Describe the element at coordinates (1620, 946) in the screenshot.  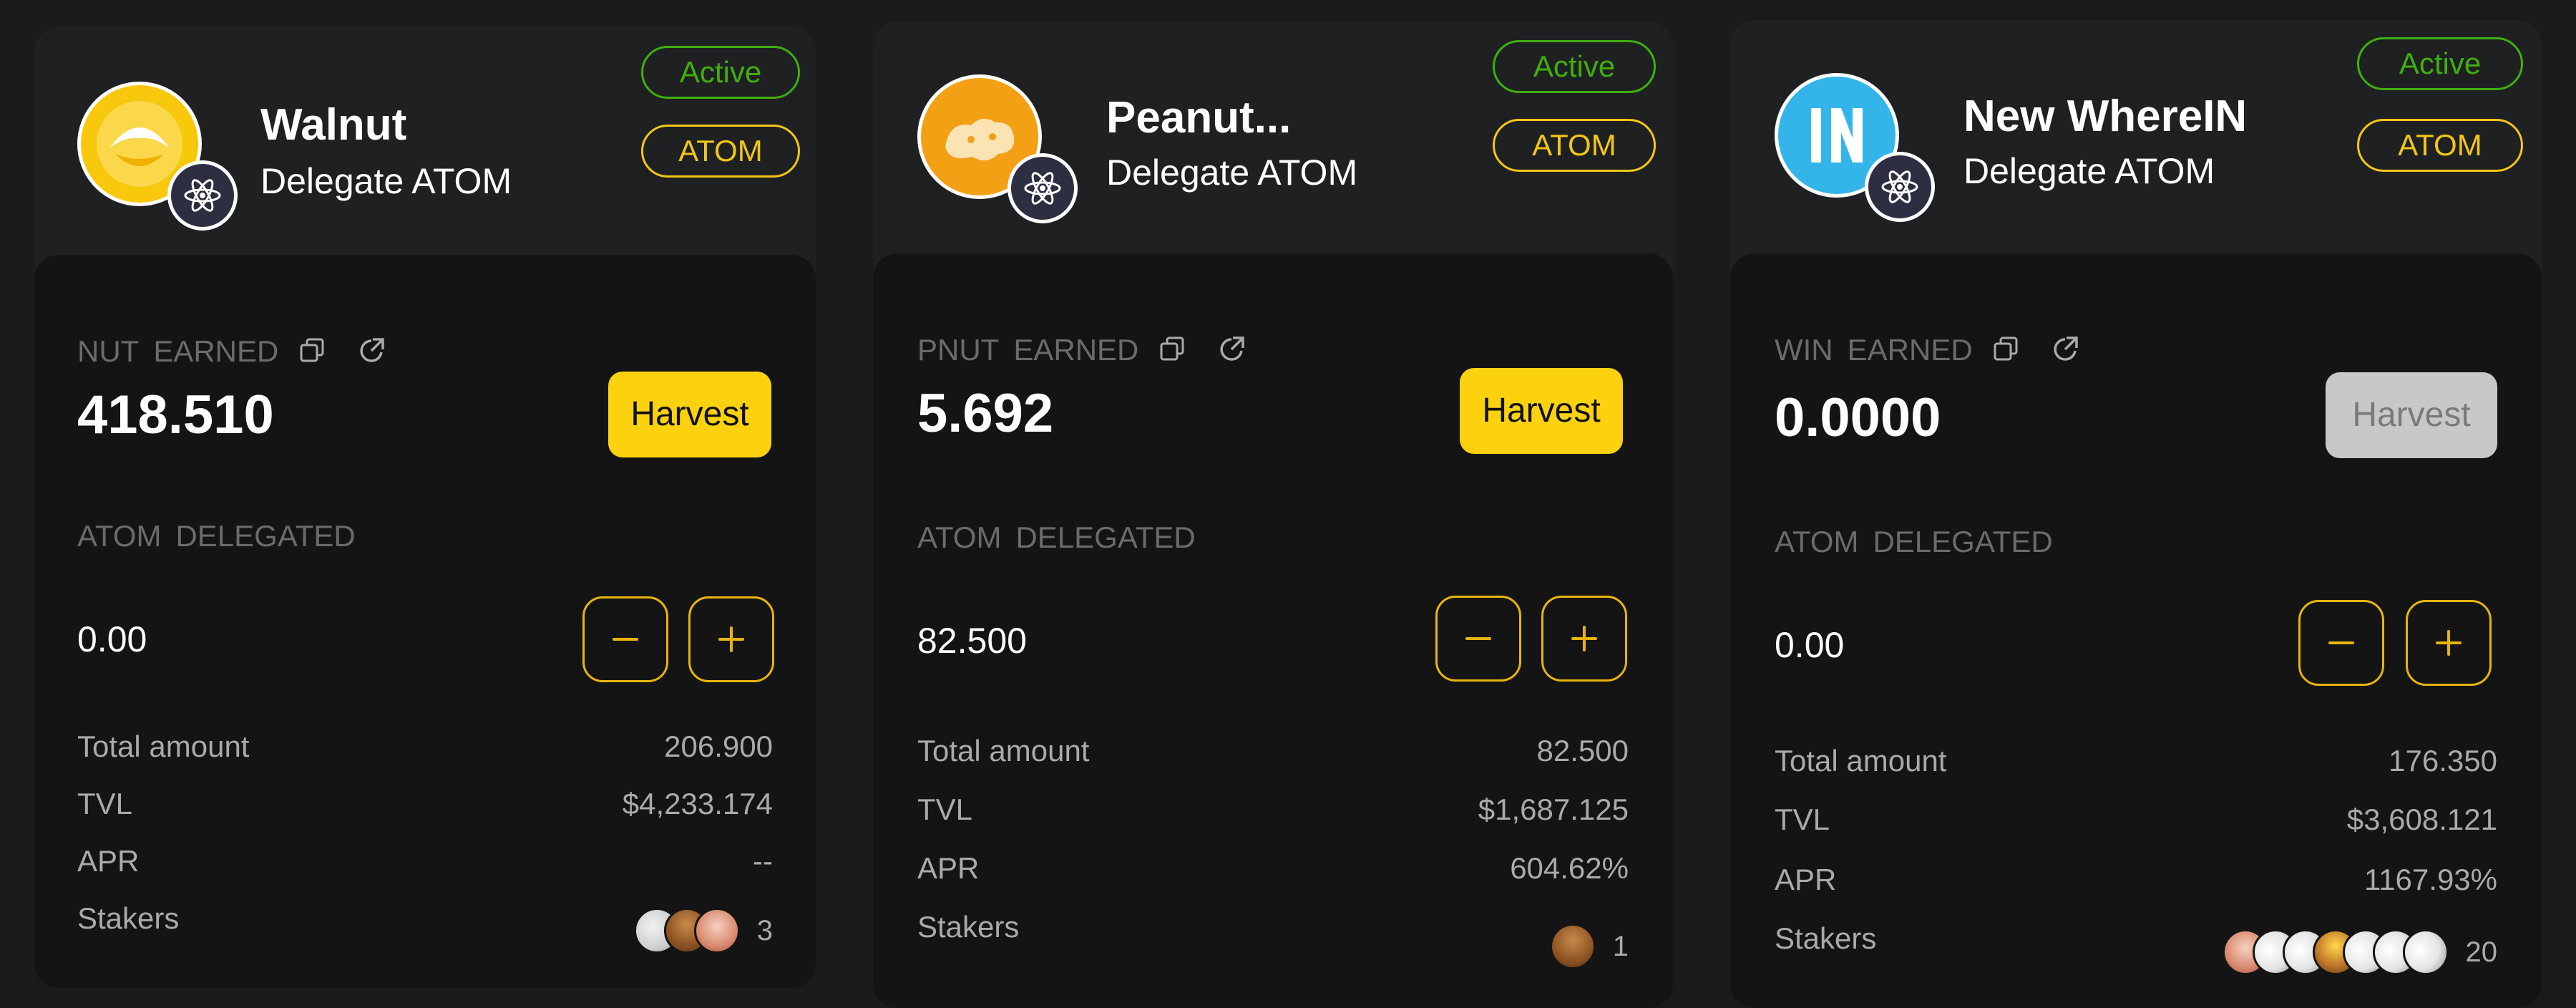
I see `stakers-count: 1` at that location.